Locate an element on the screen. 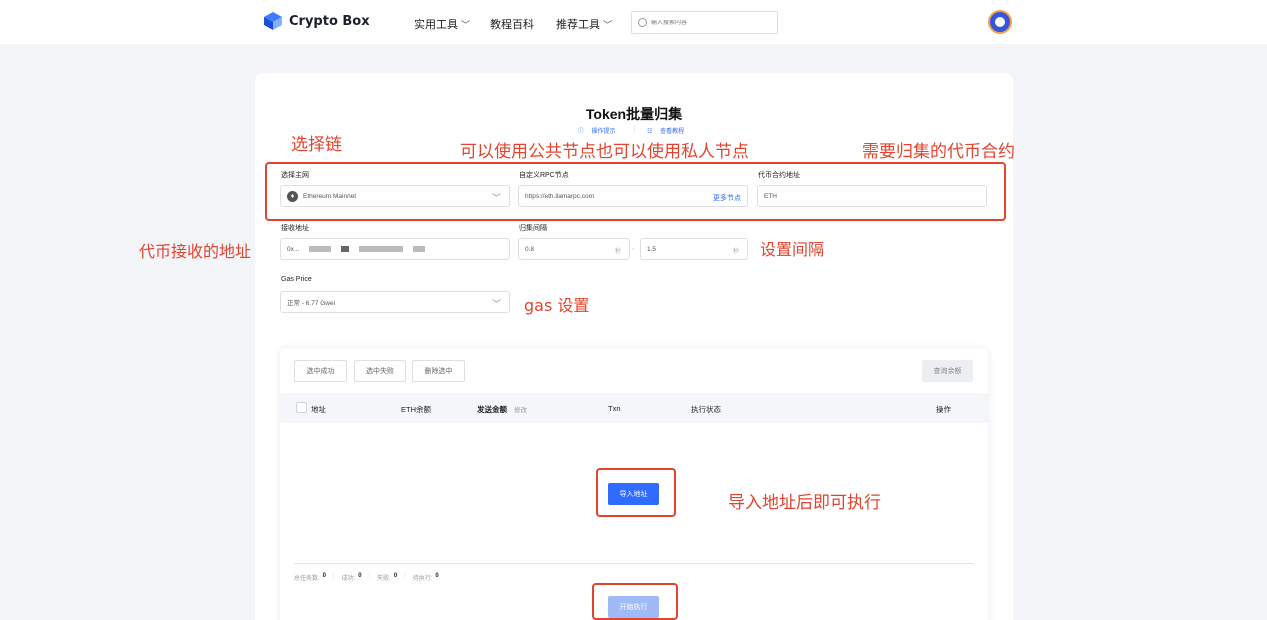 This screenshot has height=620, width=1267. annotation-interval: 设置间隔 is located at coordinates (792, 249).